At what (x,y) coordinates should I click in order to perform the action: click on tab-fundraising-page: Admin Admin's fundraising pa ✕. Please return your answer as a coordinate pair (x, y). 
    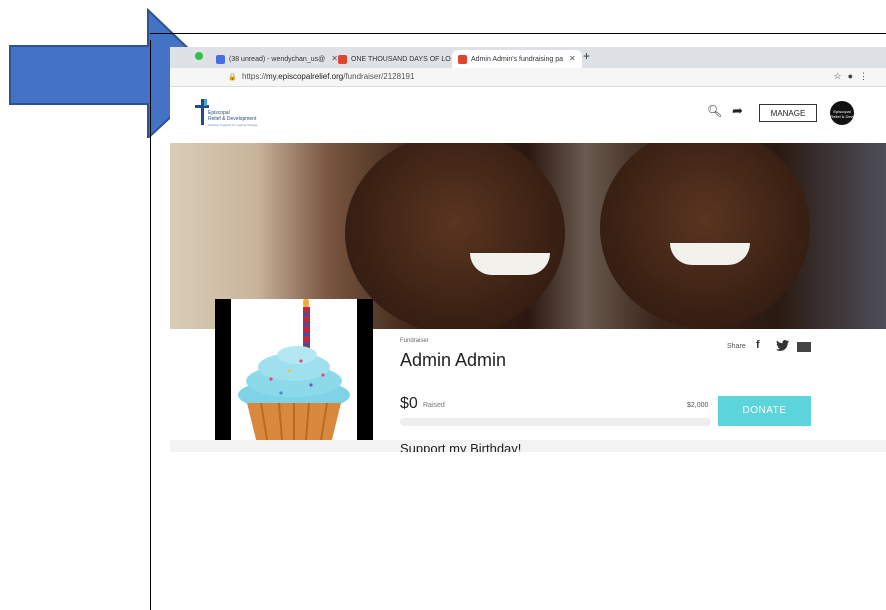
    Looking at the image, I should click on (517, 59).